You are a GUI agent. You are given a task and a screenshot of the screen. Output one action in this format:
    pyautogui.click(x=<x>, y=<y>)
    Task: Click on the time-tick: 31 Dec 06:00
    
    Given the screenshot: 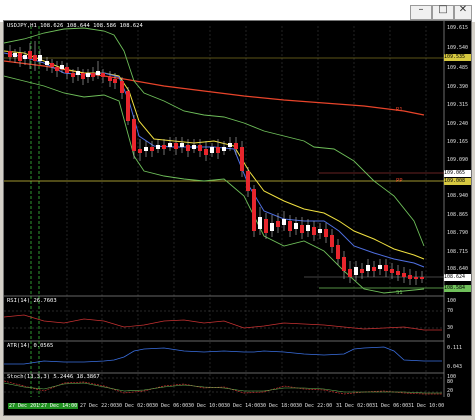 What is the action you would take?
    pyautogui.click(x=390, y=406)
    